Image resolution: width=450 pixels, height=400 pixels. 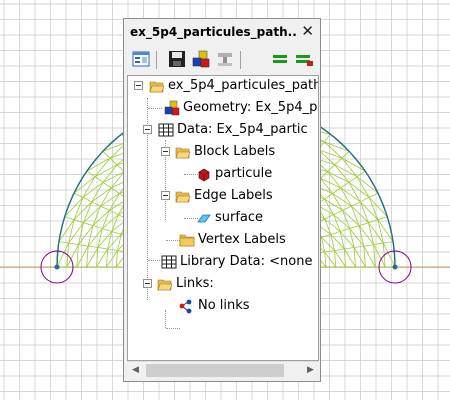 I want to click on tree-item-edge-labels: Edge Labels, so click(x=223, y=196).